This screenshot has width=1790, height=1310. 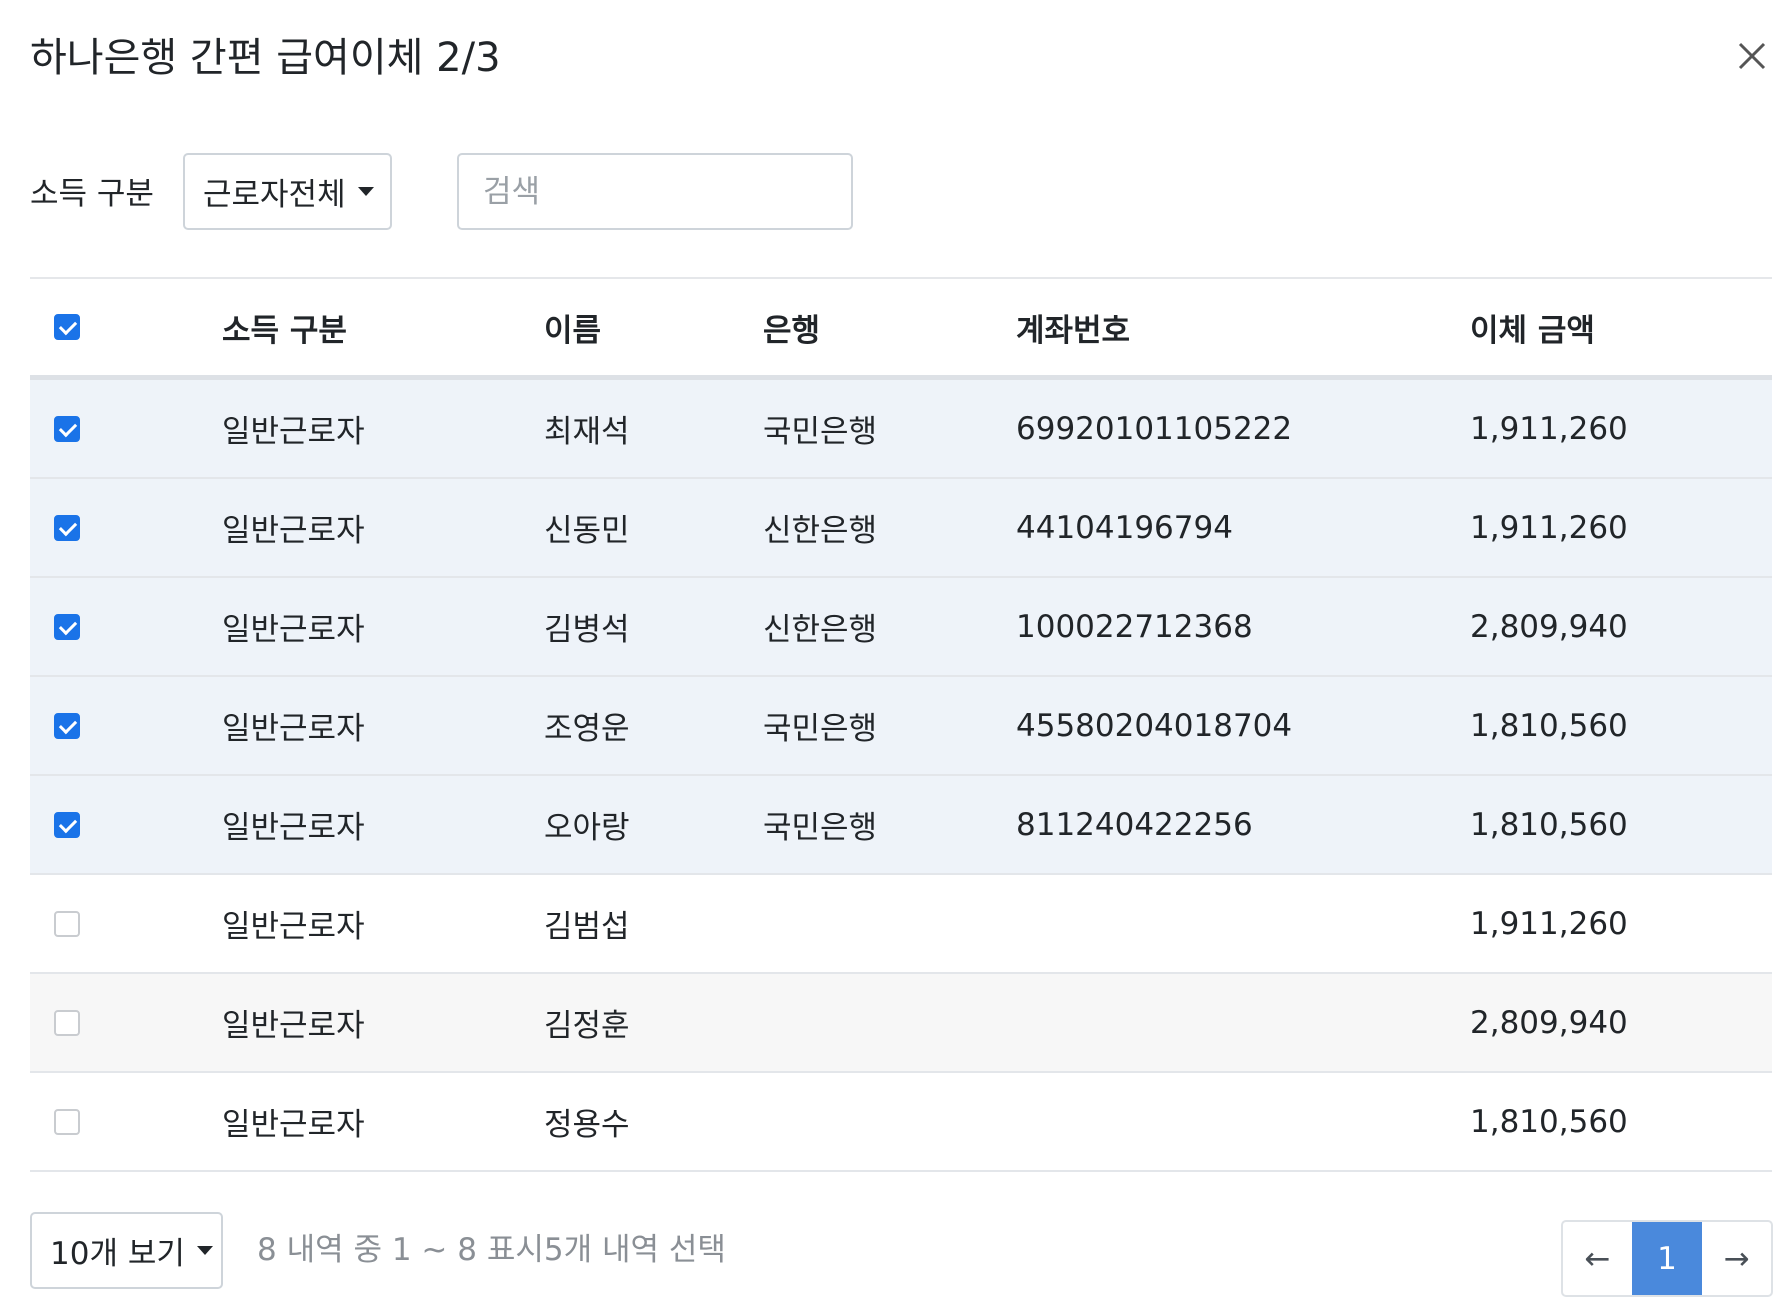 I want to click on close-icon, so click(x=1752, y=56).